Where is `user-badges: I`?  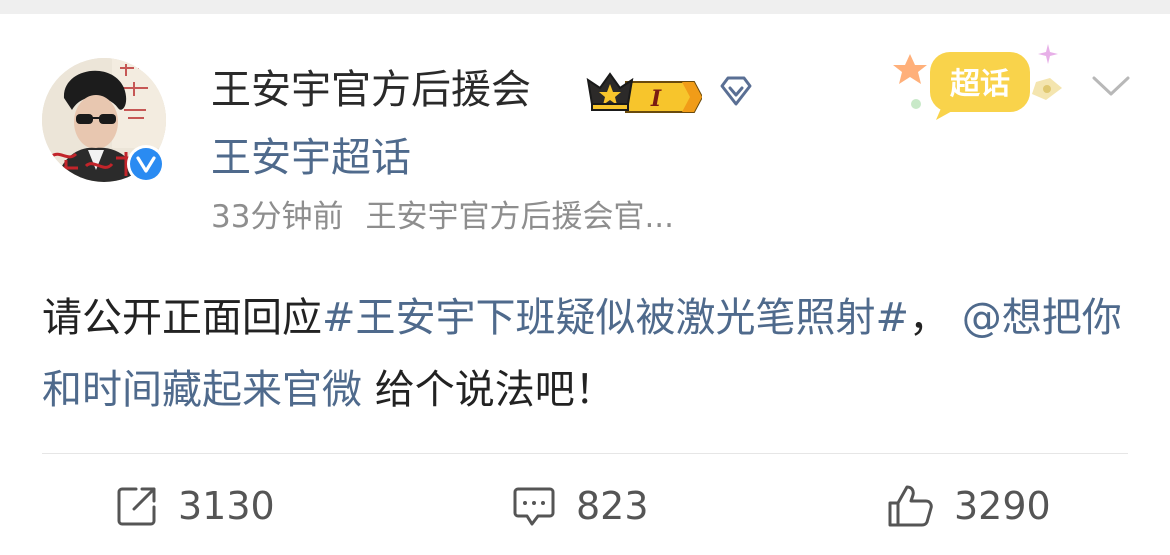 user-badges: I is located at coordinates (670, 92).